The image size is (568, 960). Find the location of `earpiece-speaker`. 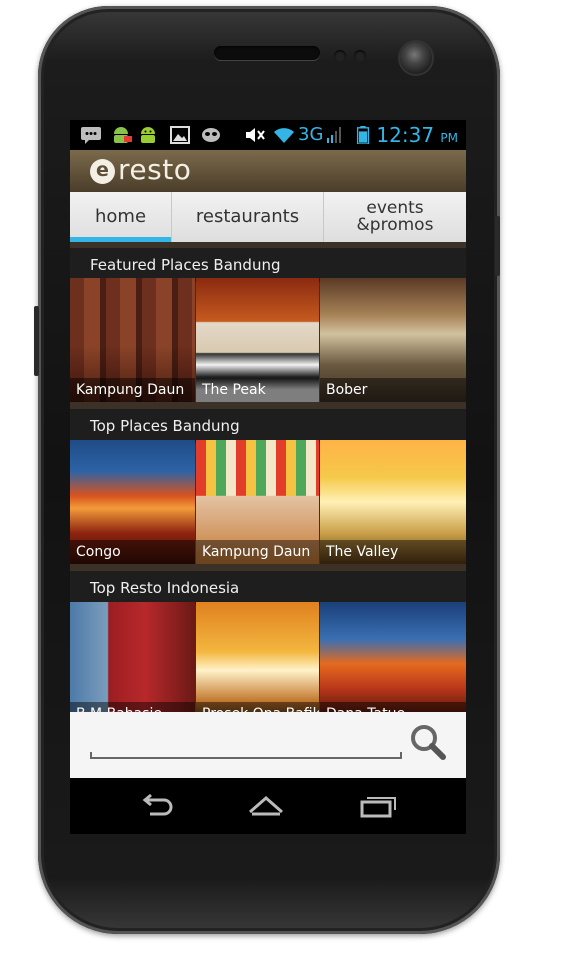

earpiece-speaker is located at coordinates (267, 53).